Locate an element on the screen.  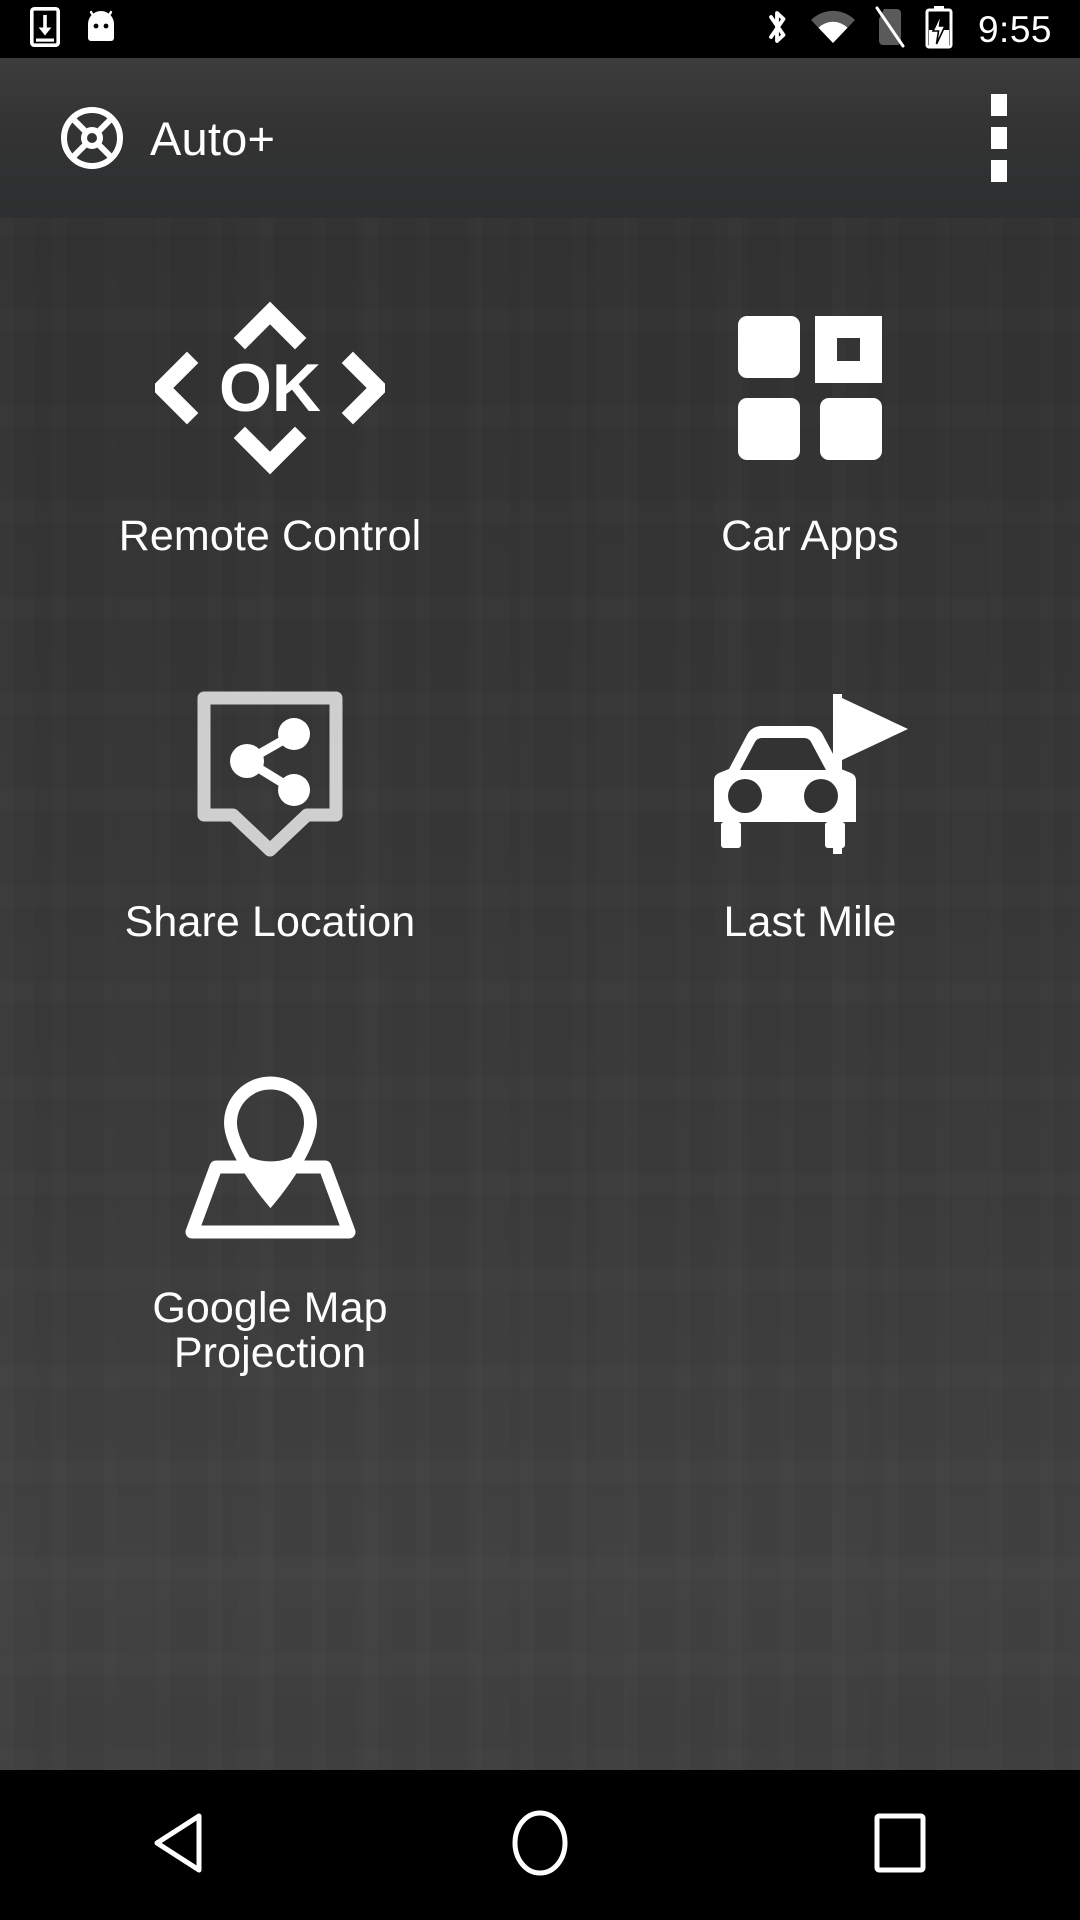
car-flag-icon is located at coordinates (810, 774).